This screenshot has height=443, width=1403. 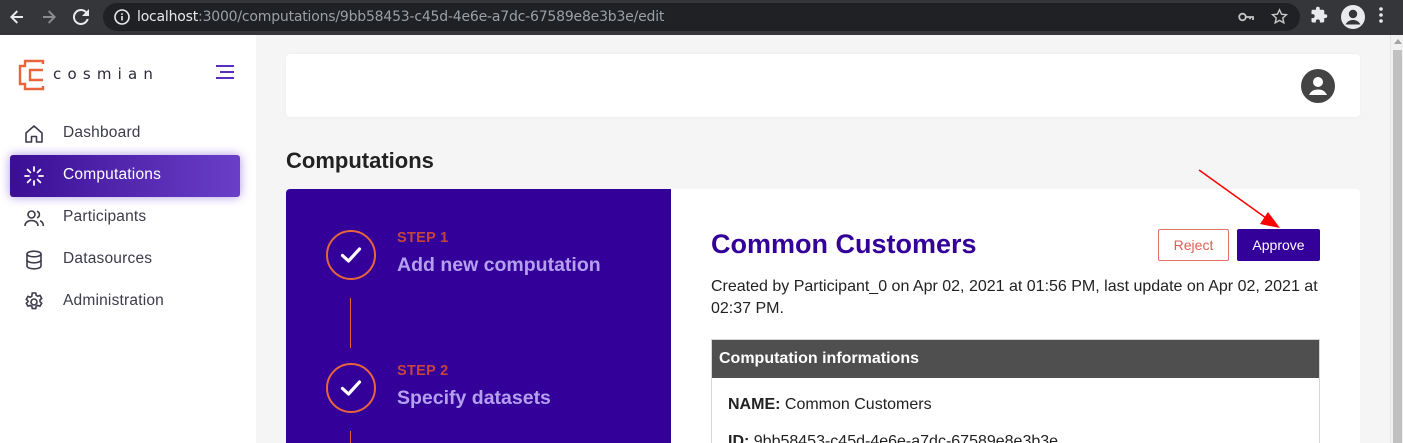 What do you see at coordinates (1319, 17) in the screenshot?
I see `extensions-icon` at bounding box center [1319, 17].